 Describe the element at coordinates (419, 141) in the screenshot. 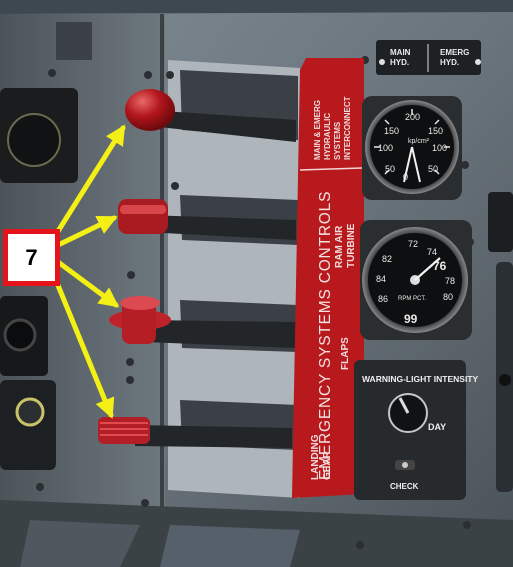

I see `pressure-unit: kp/cm²` at that location.